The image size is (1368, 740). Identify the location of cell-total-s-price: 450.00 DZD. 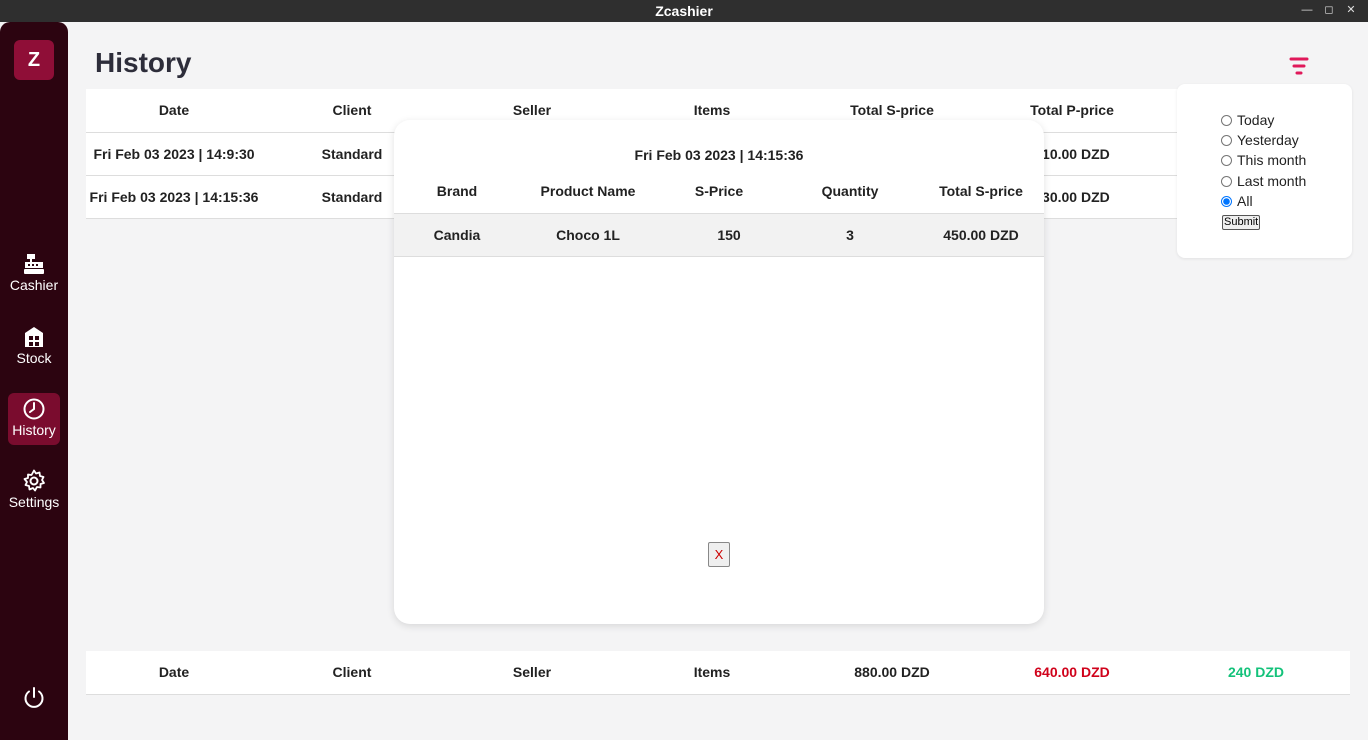
(981, 235).